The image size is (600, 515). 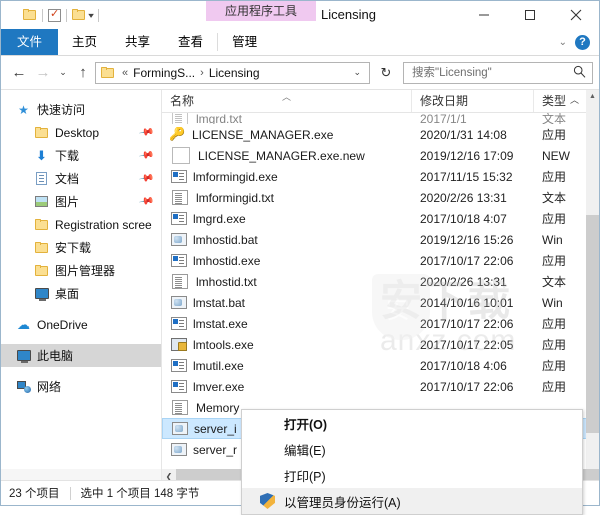 What do you see at coordinates (380, 118) in the screenshot?
I see `table-row: lmgrd.txt 2017/1/1 文本` at bounding box center [380, 118].